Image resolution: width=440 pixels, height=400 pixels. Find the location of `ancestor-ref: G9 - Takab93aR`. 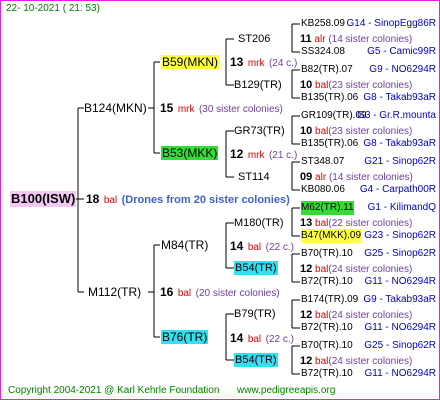

ancestor-ref: G9 - Takab93aR is located at coordinates (399, 300).